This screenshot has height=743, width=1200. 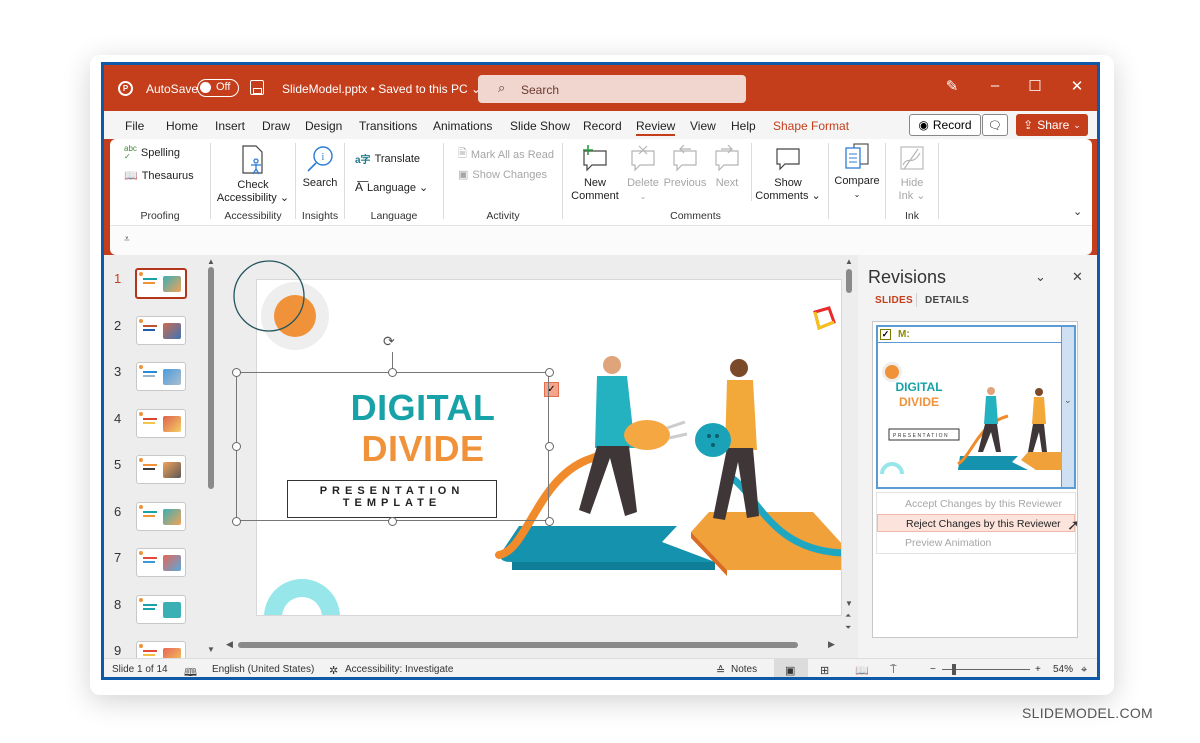 I want to click on hide-ink-button: Hide Ink ⌄, so click(x=912, y=174).